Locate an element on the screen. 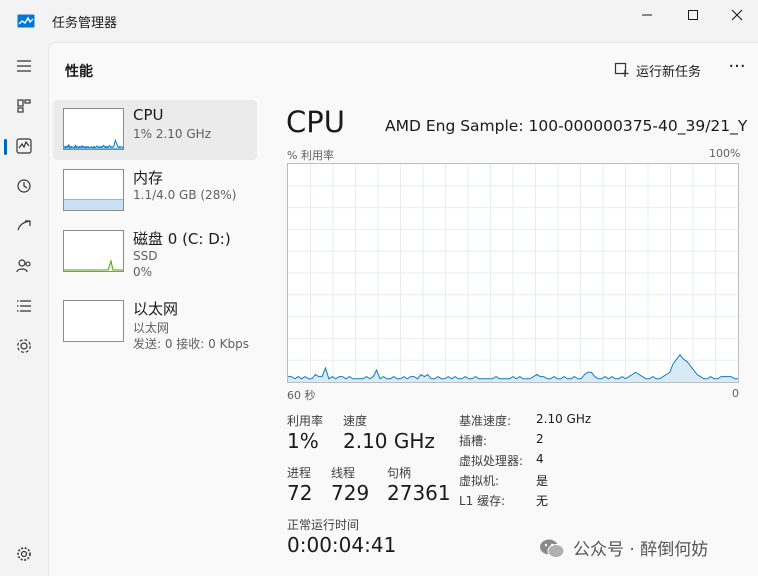 Image resolution: width=758 pixels, height=576 pixels. nav-users is located at coordinates (24, 266).